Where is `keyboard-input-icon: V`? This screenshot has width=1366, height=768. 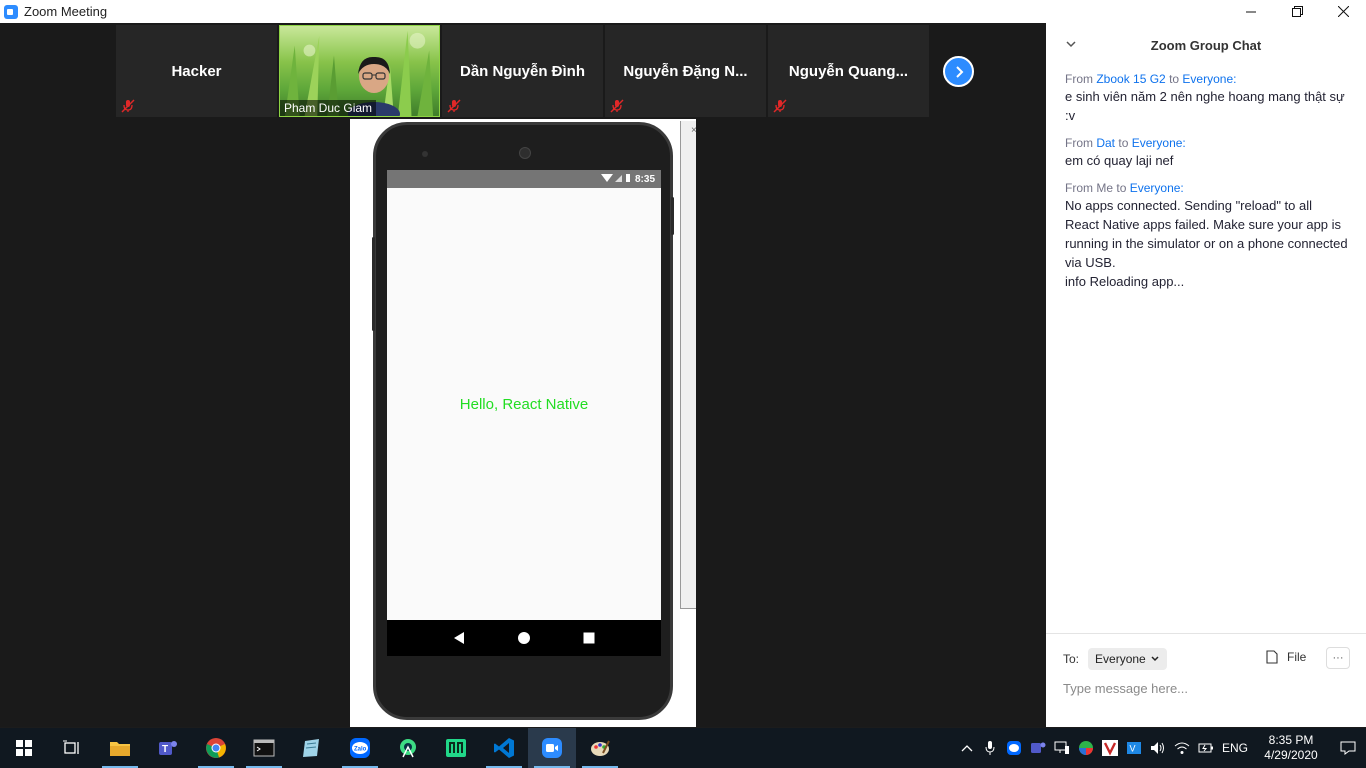 keyboard-input-icon: V is located at coordinates (1134, 748).